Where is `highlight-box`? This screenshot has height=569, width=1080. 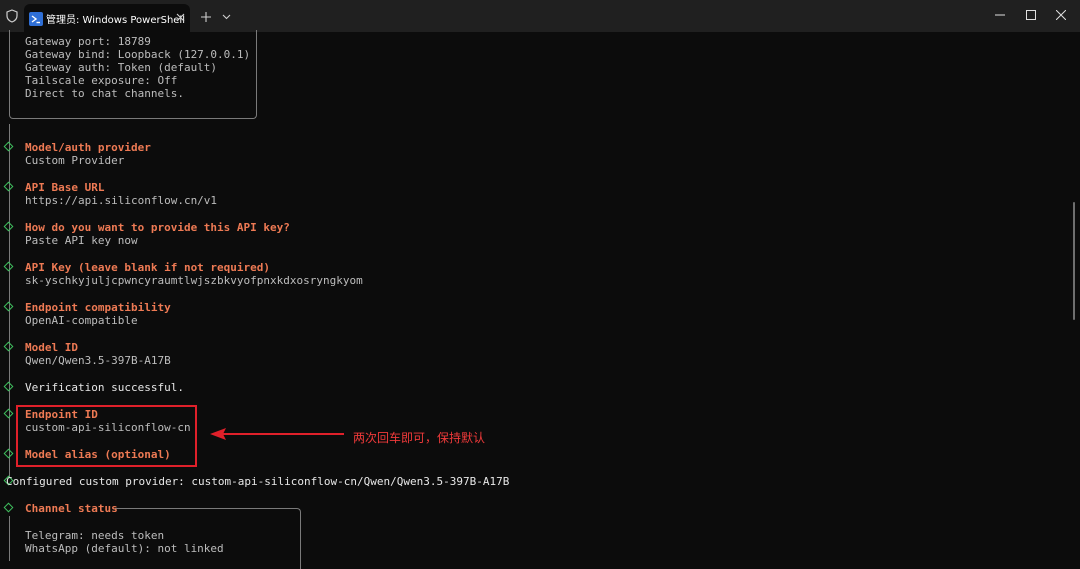 highlight-box is located at coordinates (106, 436).